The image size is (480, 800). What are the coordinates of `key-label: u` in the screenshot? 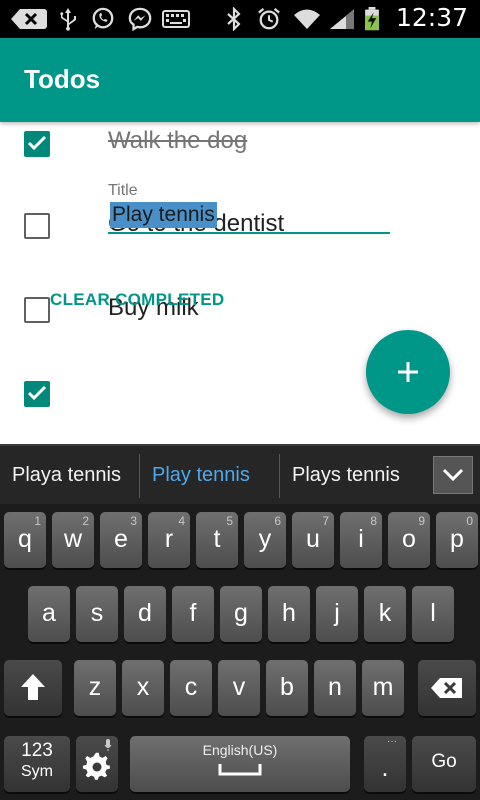 It's located at (313, 539).